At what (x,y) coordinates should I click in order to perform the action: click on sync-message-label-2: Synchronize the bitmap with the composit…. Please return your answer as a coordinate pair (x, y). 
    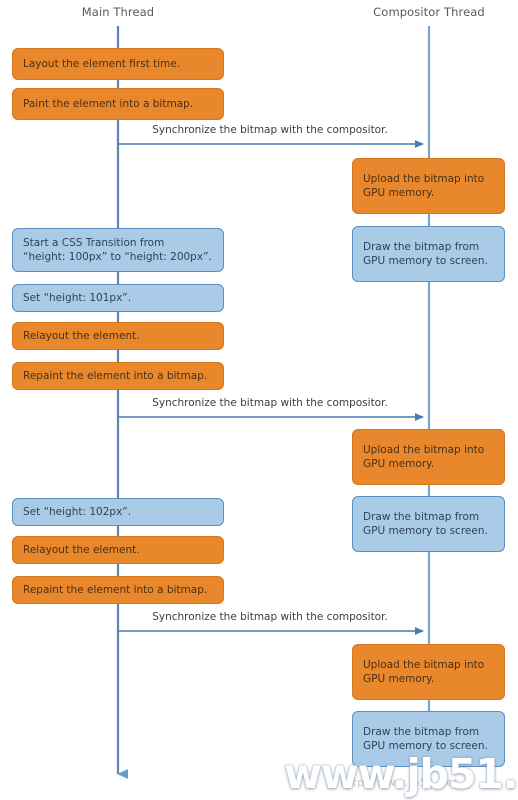
    Looking at the image, I should click on (270, 403).